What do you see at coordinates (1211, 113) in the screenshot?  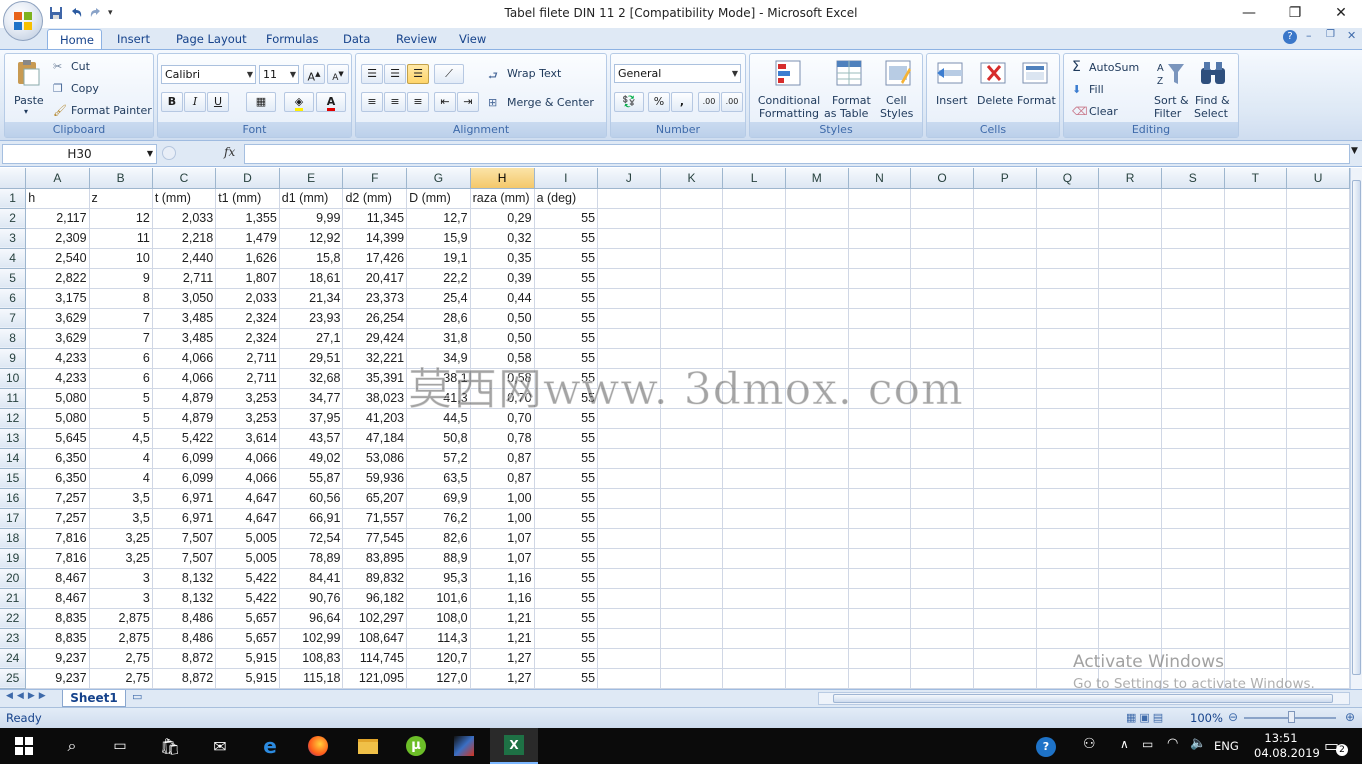 I see `find-select-label-2: Select` at bounding box center [1211, 113].